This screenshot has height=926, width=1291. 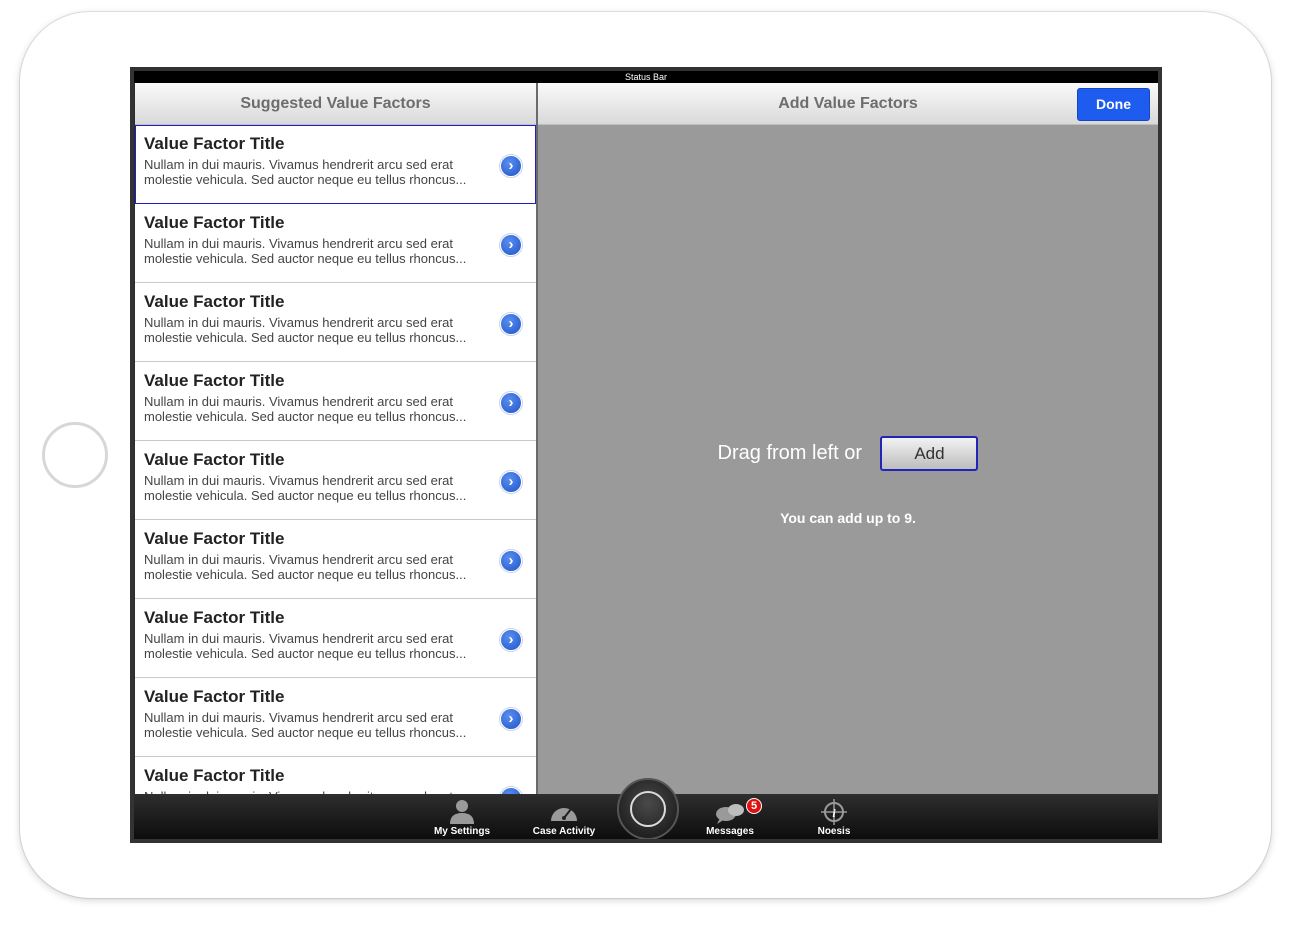 I want to click on drag-prompt: Drag from left or Add, so click(x=848, y=453).